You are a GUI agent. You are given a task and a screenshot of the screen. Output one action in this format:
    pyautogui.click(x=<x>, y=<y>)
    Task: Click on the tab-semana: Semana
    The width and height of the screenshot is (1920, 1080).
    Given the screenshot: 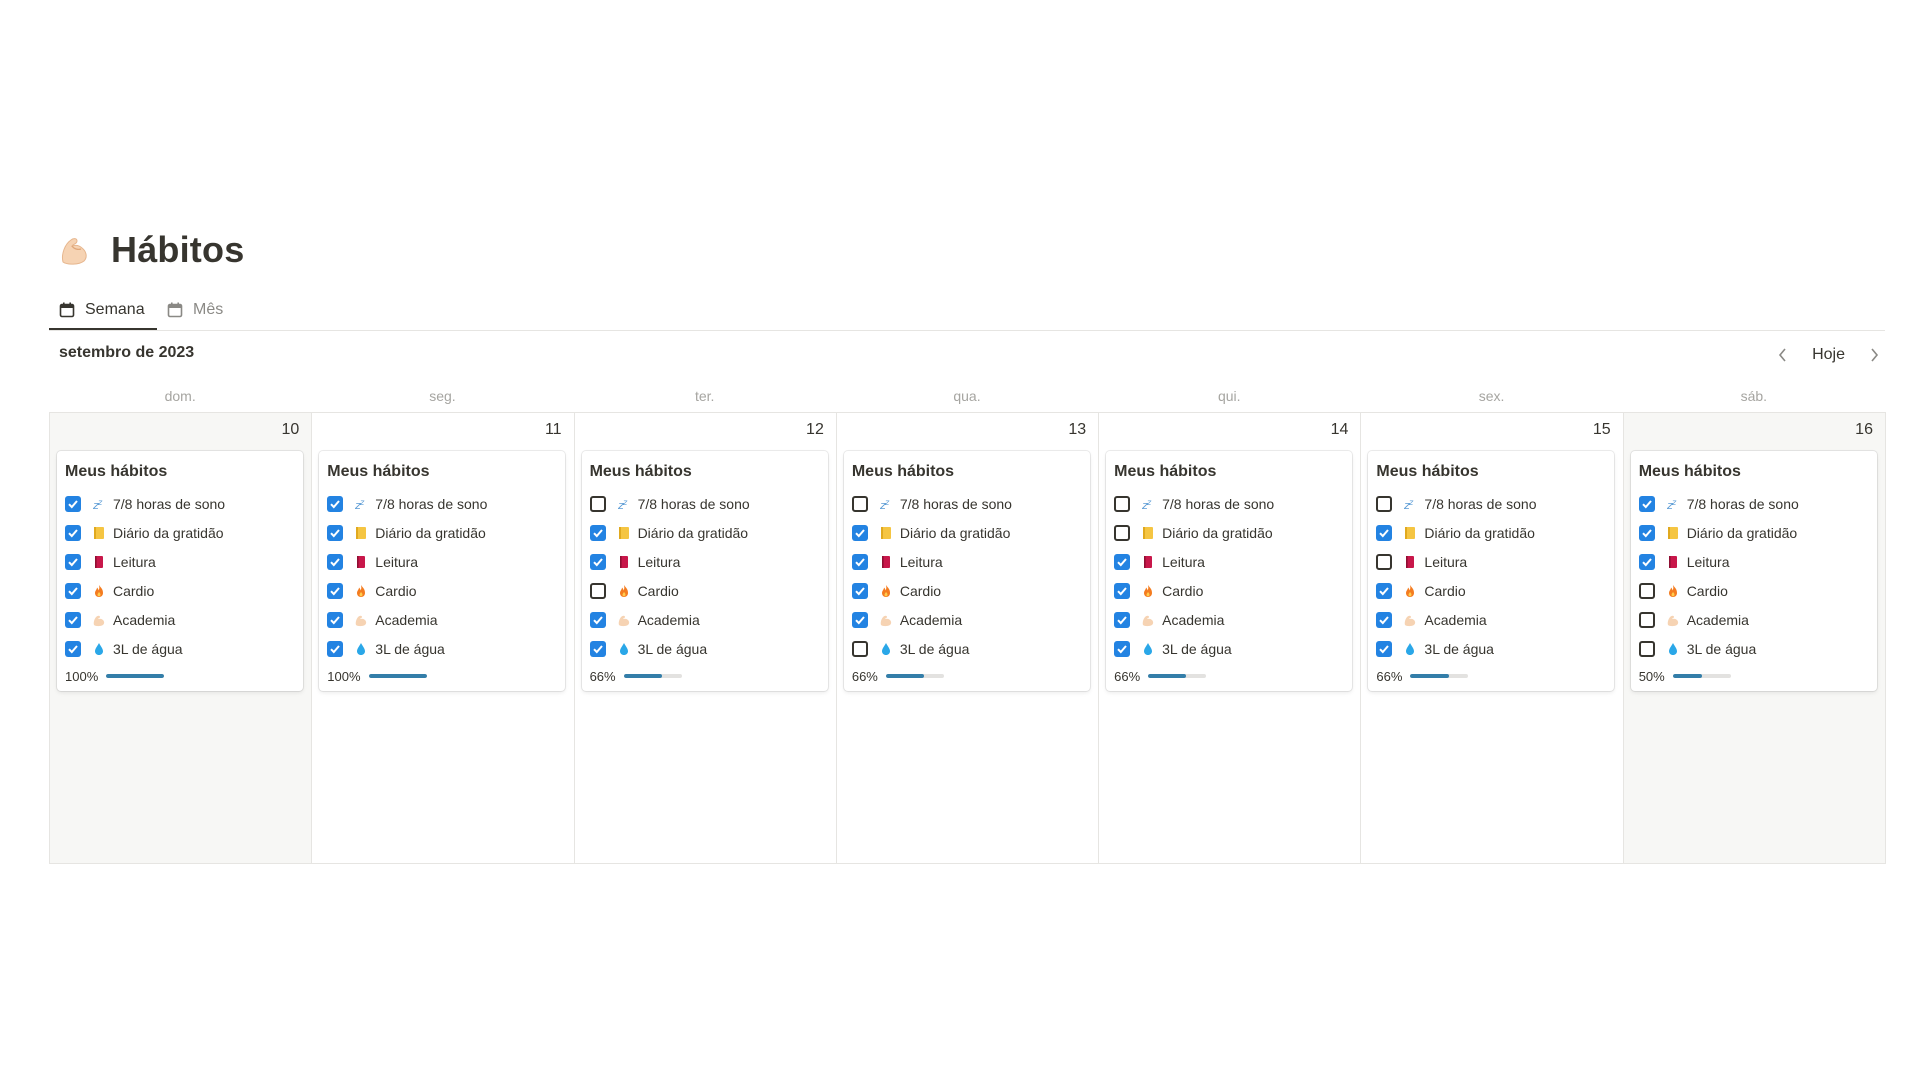 What is the action you would take?
    pyautogui.click(x=102, y=310)
    